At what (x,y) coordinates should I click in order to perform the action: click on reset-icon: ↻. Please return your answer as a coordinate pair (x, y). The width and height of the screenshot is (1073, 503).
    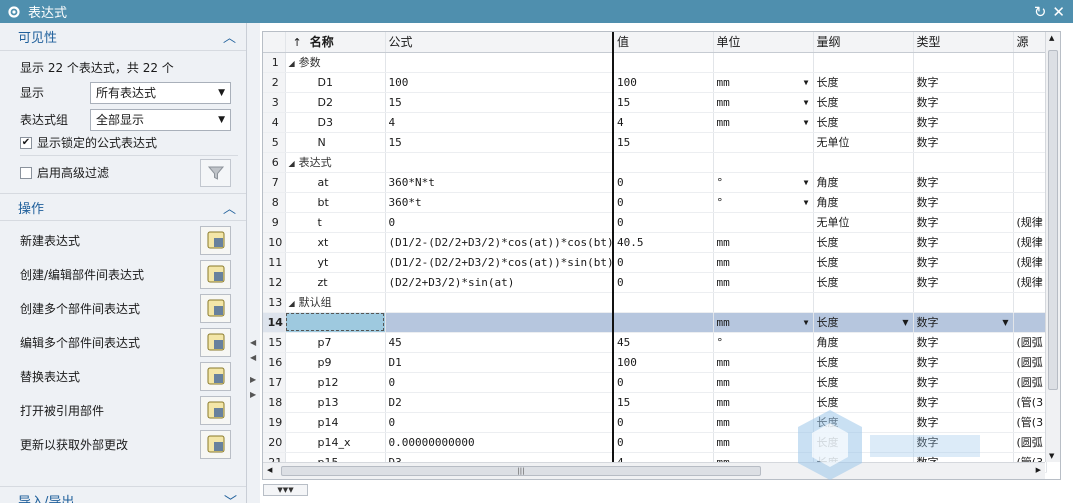
    Looking at the image, I should click on (1040, 12).